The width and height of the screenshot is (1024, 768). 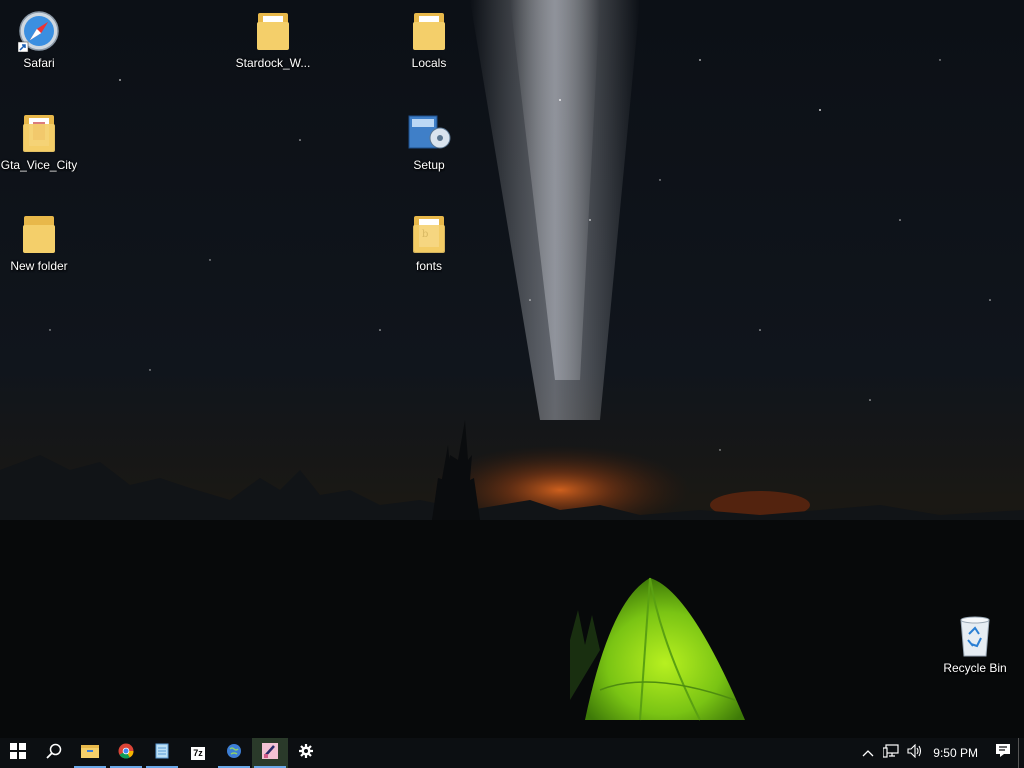 I want to click on desktop-icon-label: Gta_Vice_City, so click(x=39, y=165).